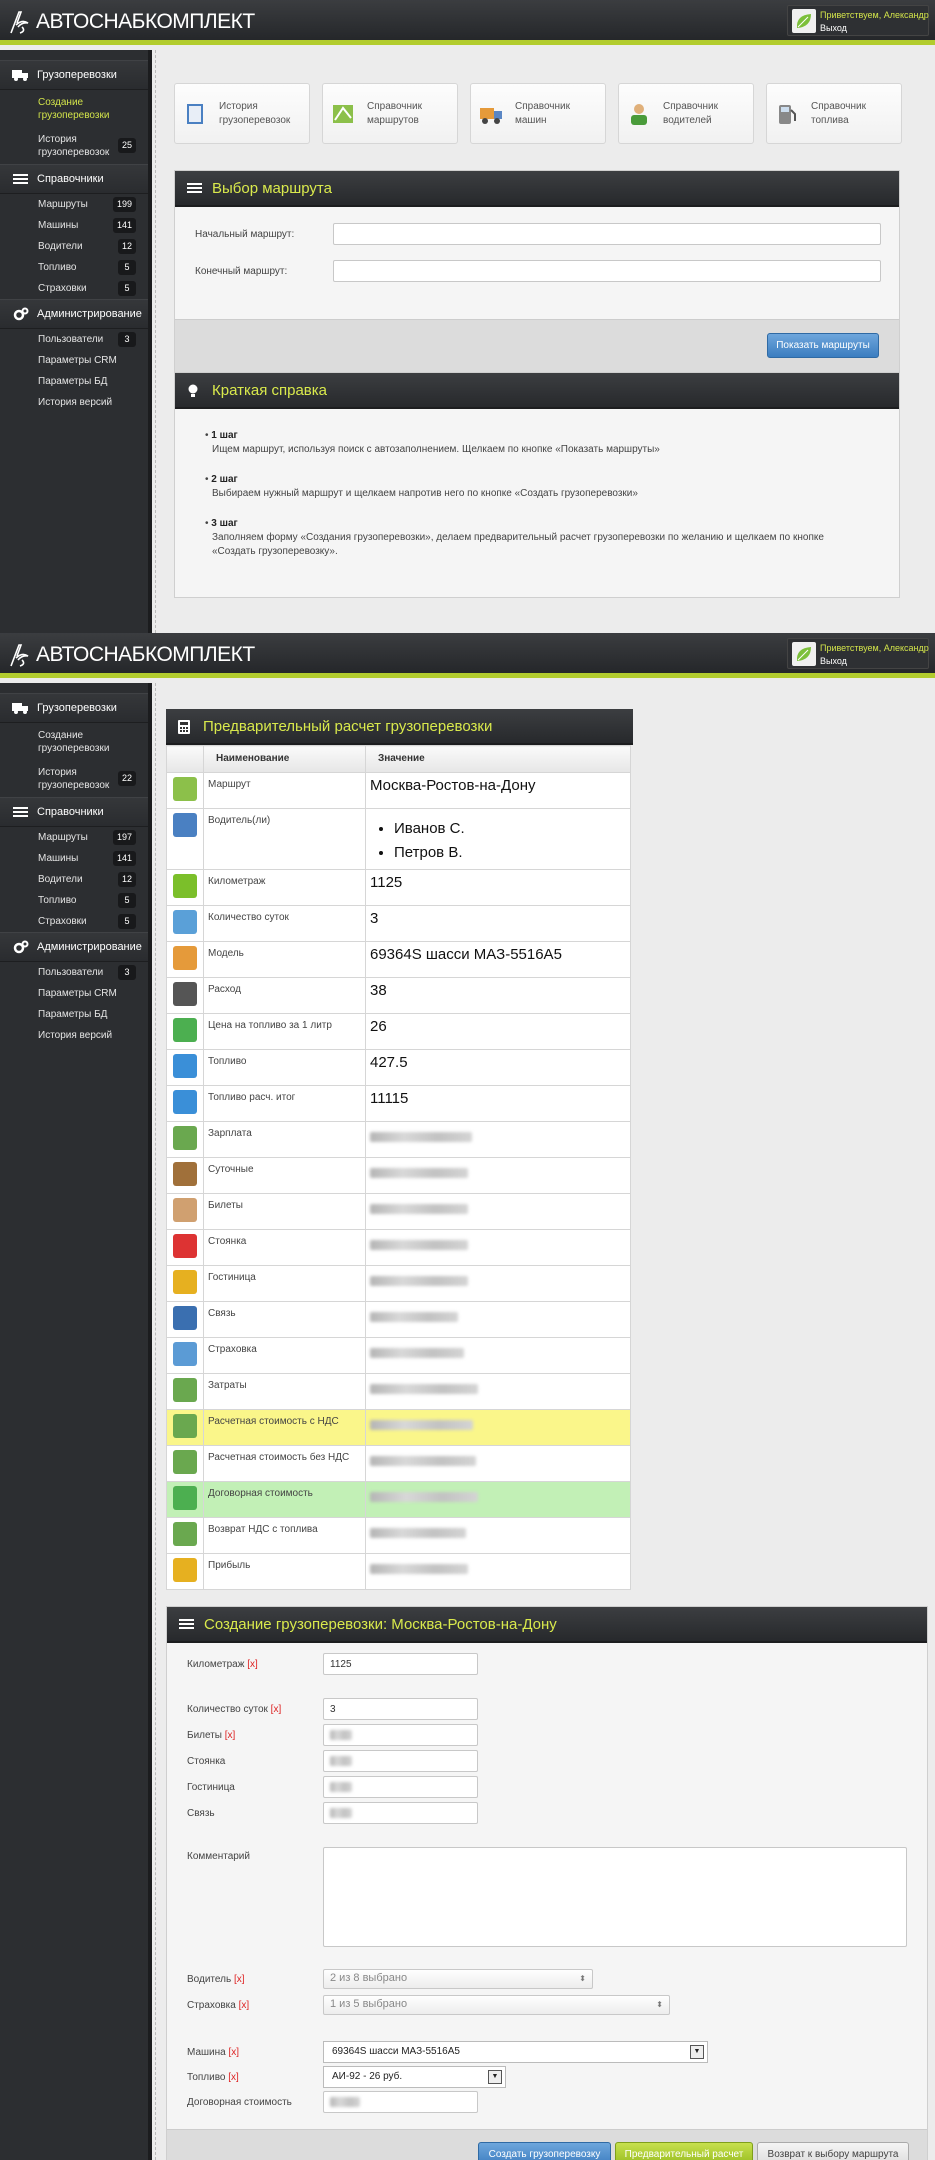  I want to click on sidebar-item-routes: Маршруты 197, so click(74, 837).